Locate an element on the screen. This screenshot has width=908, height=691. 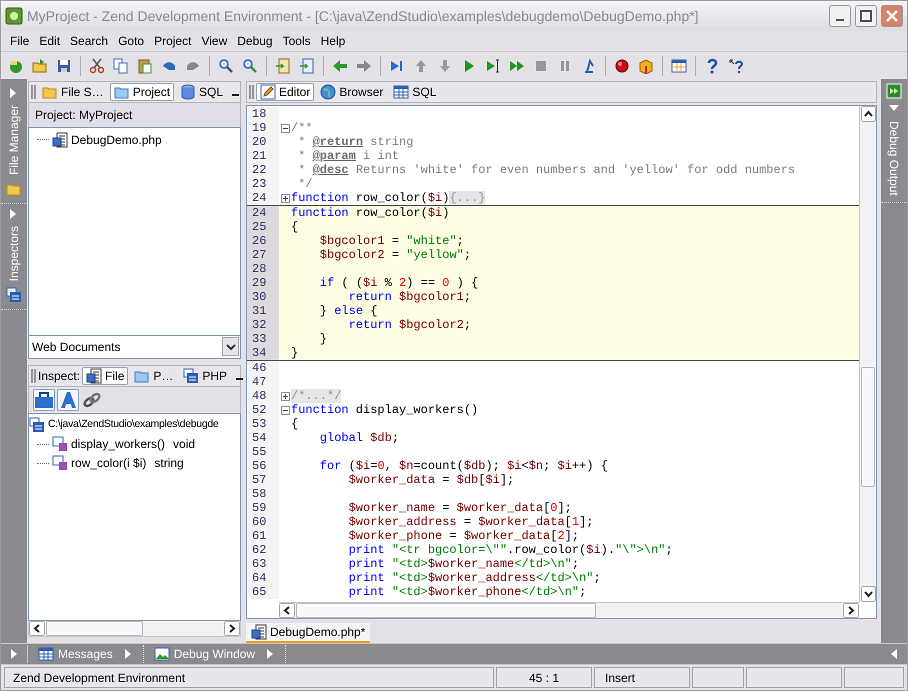
panel-tab: PHP is located at coordinates (205, 375).